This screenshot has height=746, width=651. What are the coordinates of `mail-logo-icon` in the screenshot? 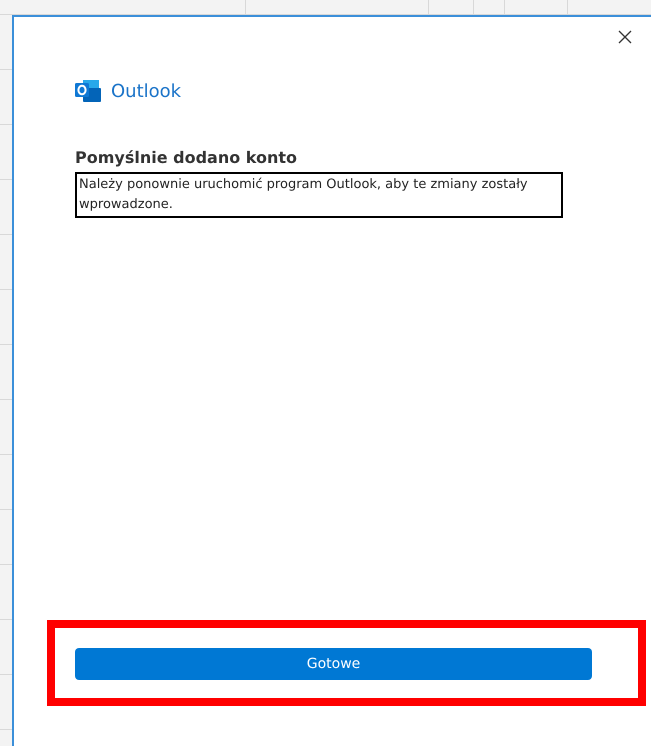 It's located at (88, 91).